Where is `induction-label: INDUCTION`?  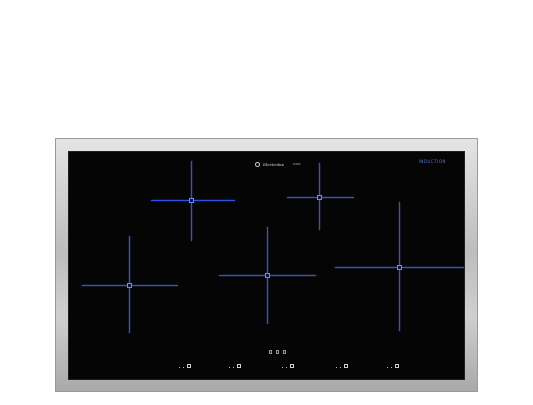 induction-label: INDUCTION is located at coordinates (432, 161).